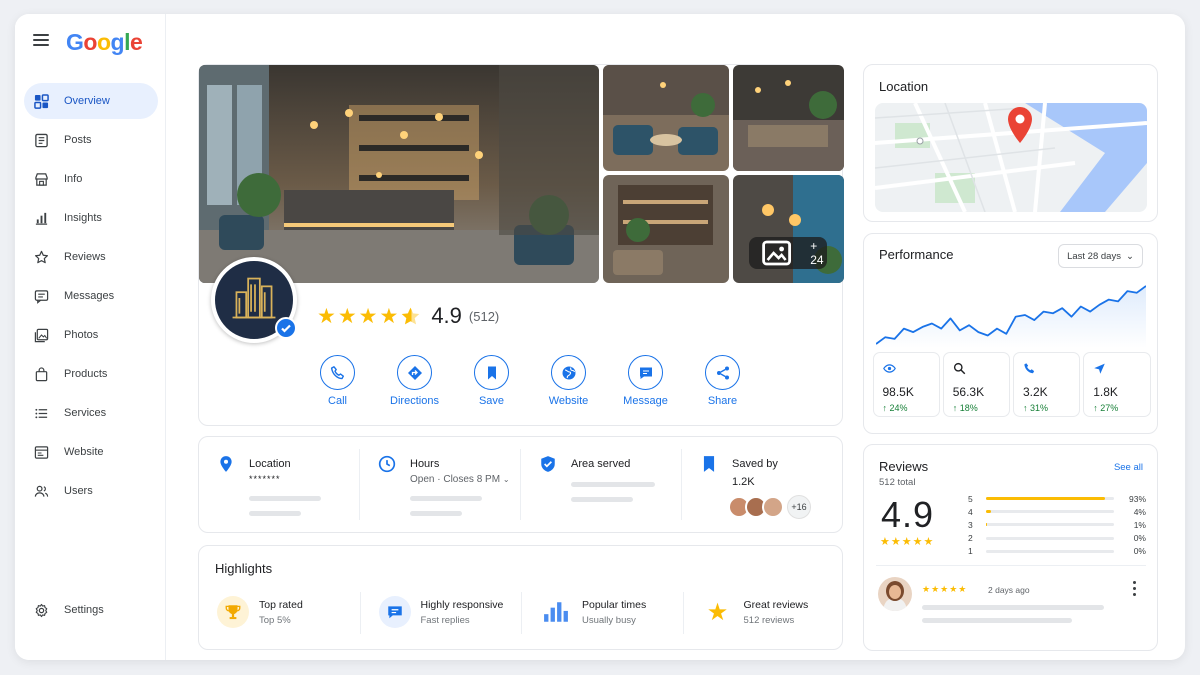 This screenshot has height=675, width=1200. Describe the element at coordinates (904, 86) in the screenshot. I see `location-card-title: Location` at that location.